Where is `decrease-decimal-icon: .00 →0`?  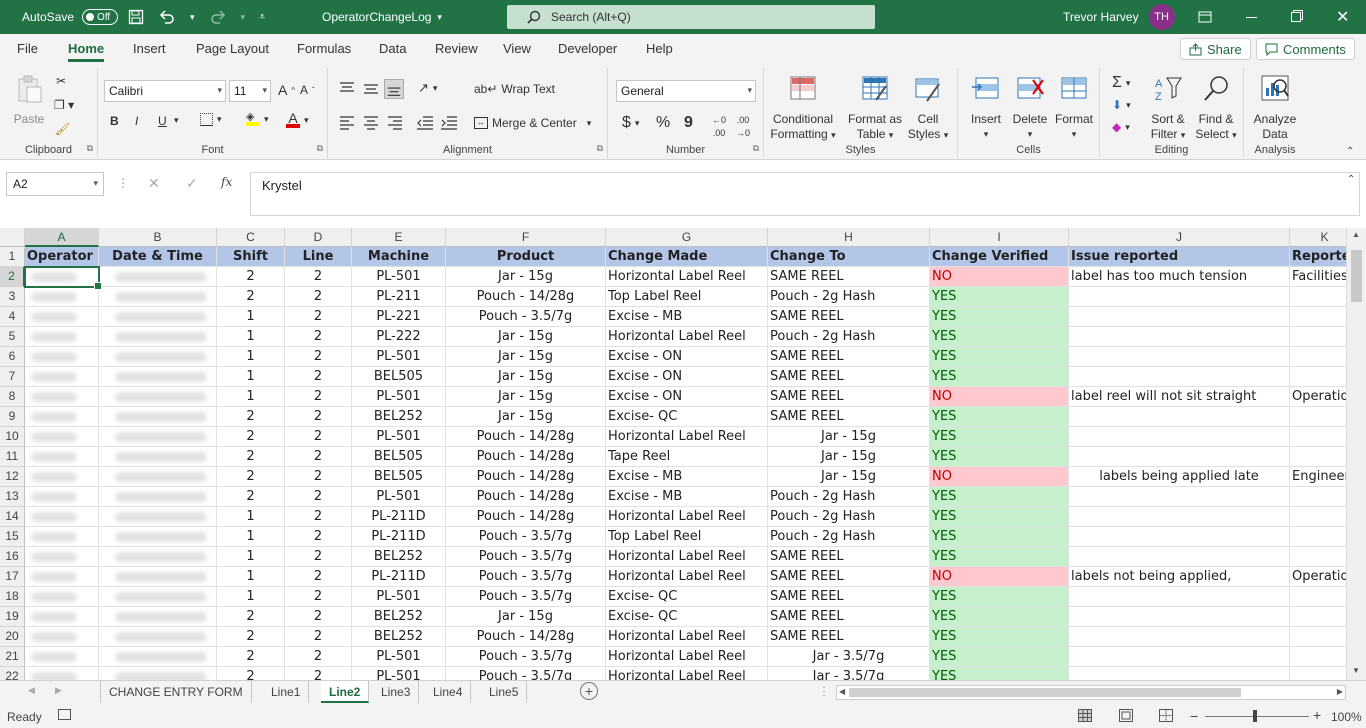 decrease-decimal-icon: .00 →0 is located at coordinates (743, 127).